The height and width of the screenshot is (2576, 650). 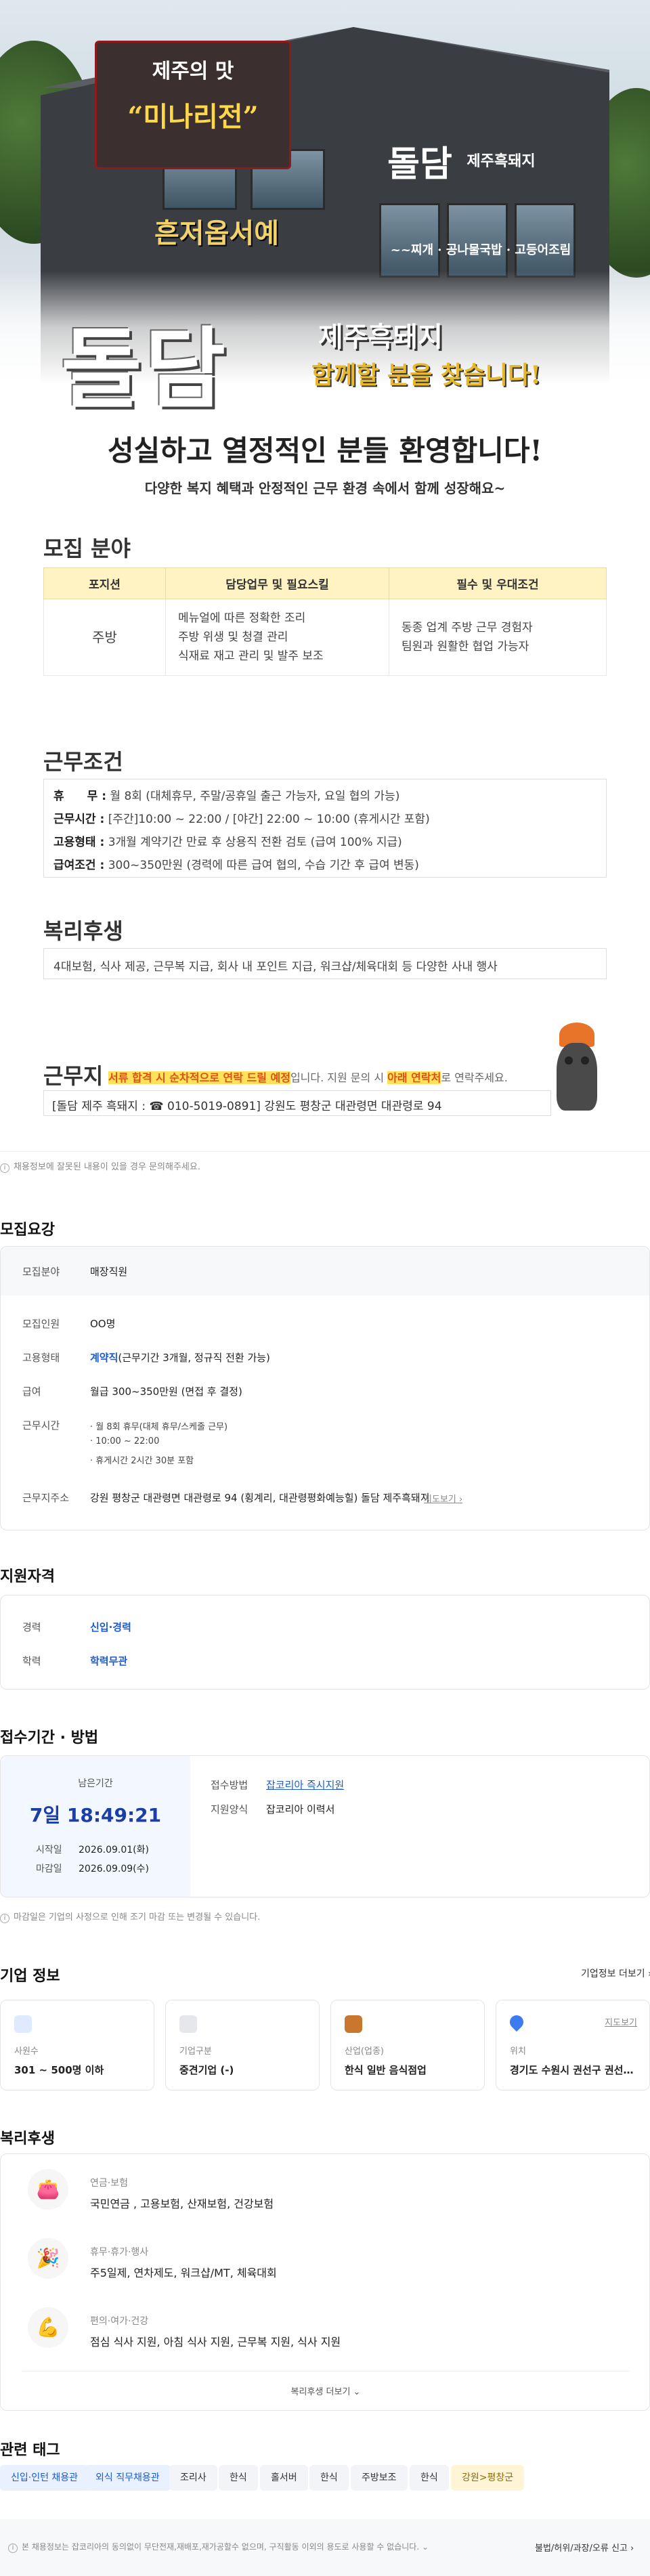 I want to click on card-value: 중견기업 (-), so click(x=206, y=2070).